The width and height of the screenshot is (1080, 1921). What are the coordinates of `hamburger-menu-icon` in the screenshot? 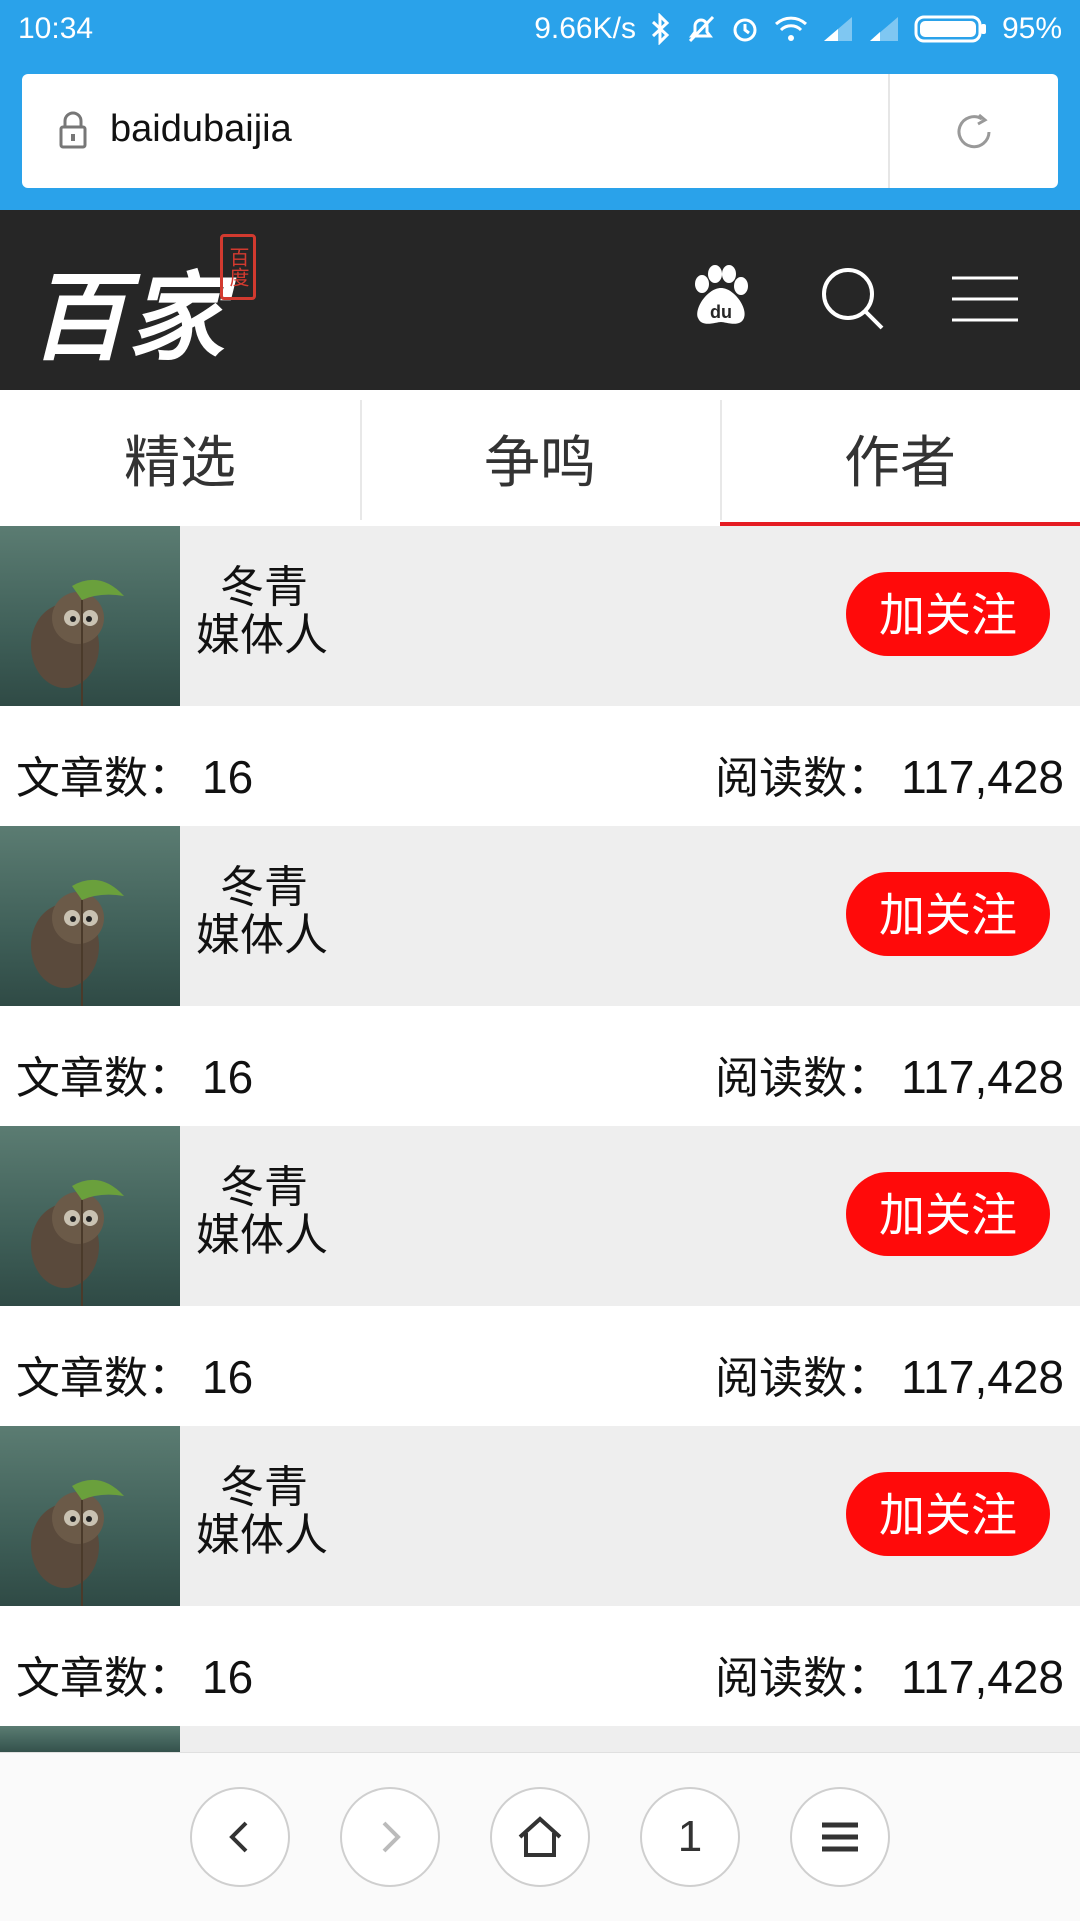 It's located at (985, 301).